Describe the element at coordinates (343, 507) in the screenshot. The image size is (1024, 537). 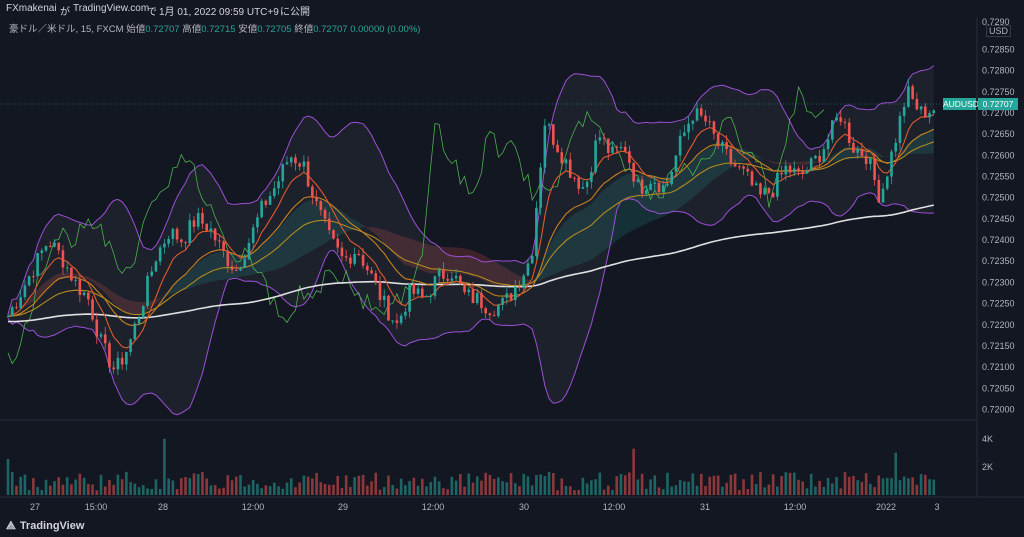
I see `time-tick-label: 29` at that location.